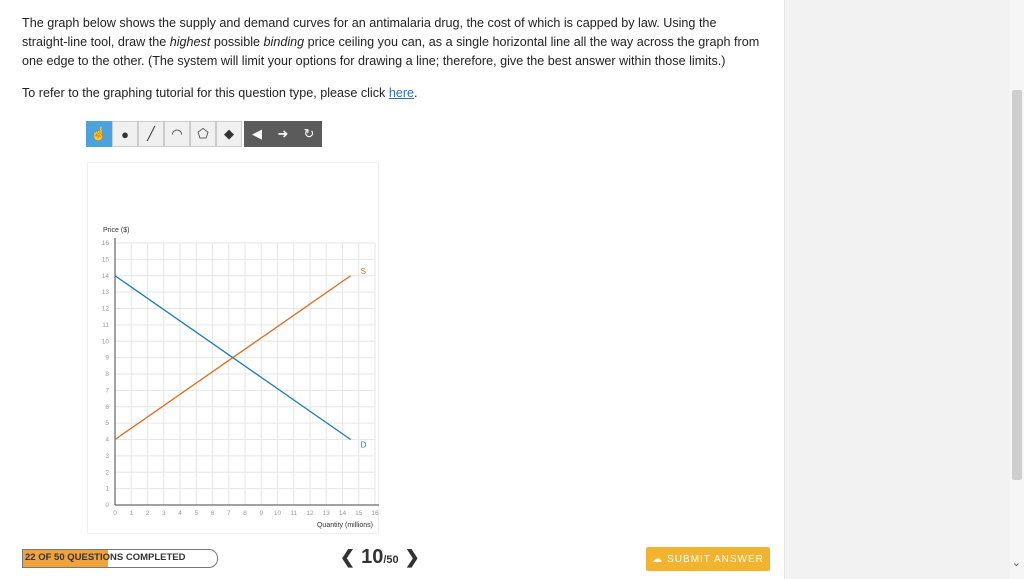 The height and width of the screenshot is (579, 1024). I want to click on scrollbar: ⌄, so click(1017, 289).